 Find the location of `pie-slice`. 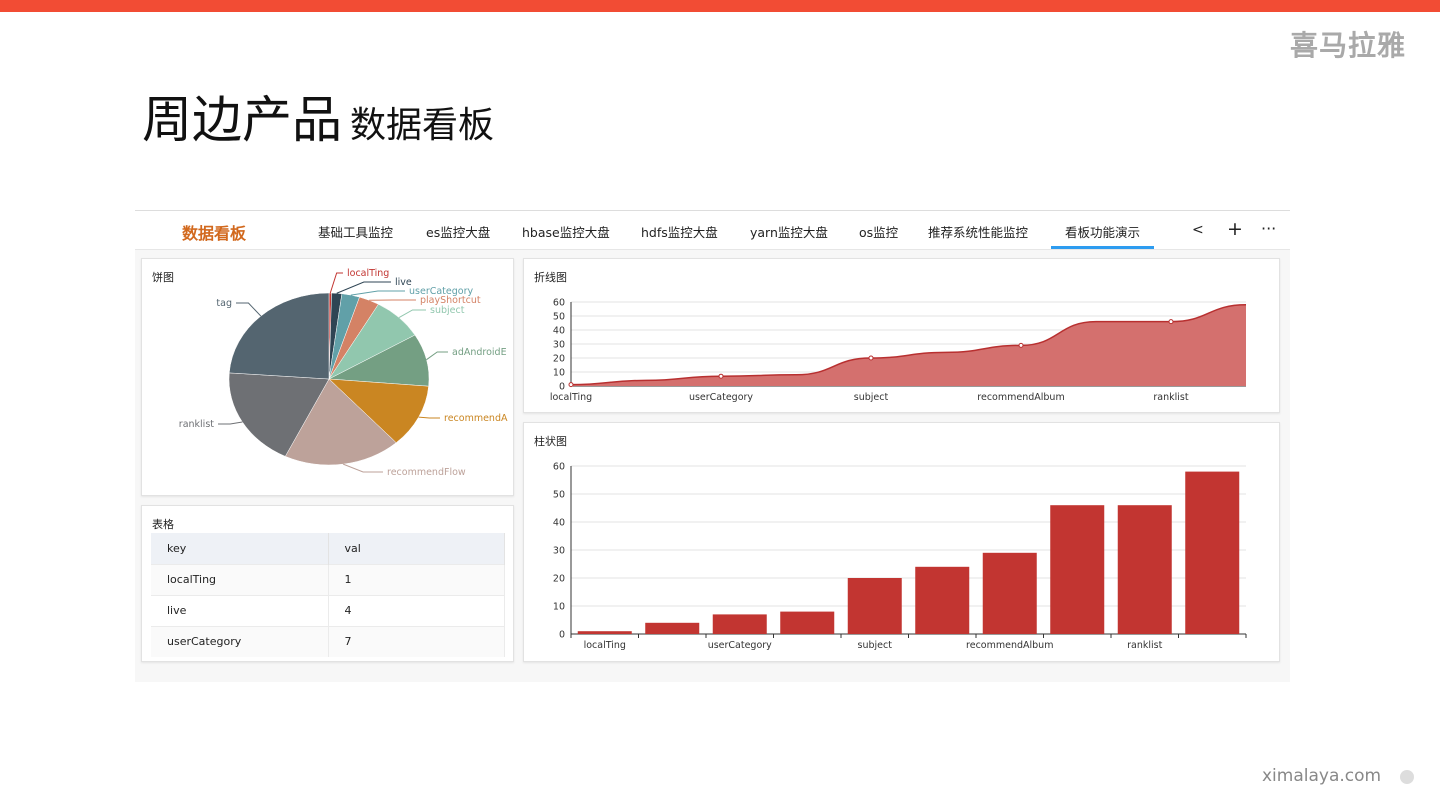

pie-slice is located at coordinates (279, 336).